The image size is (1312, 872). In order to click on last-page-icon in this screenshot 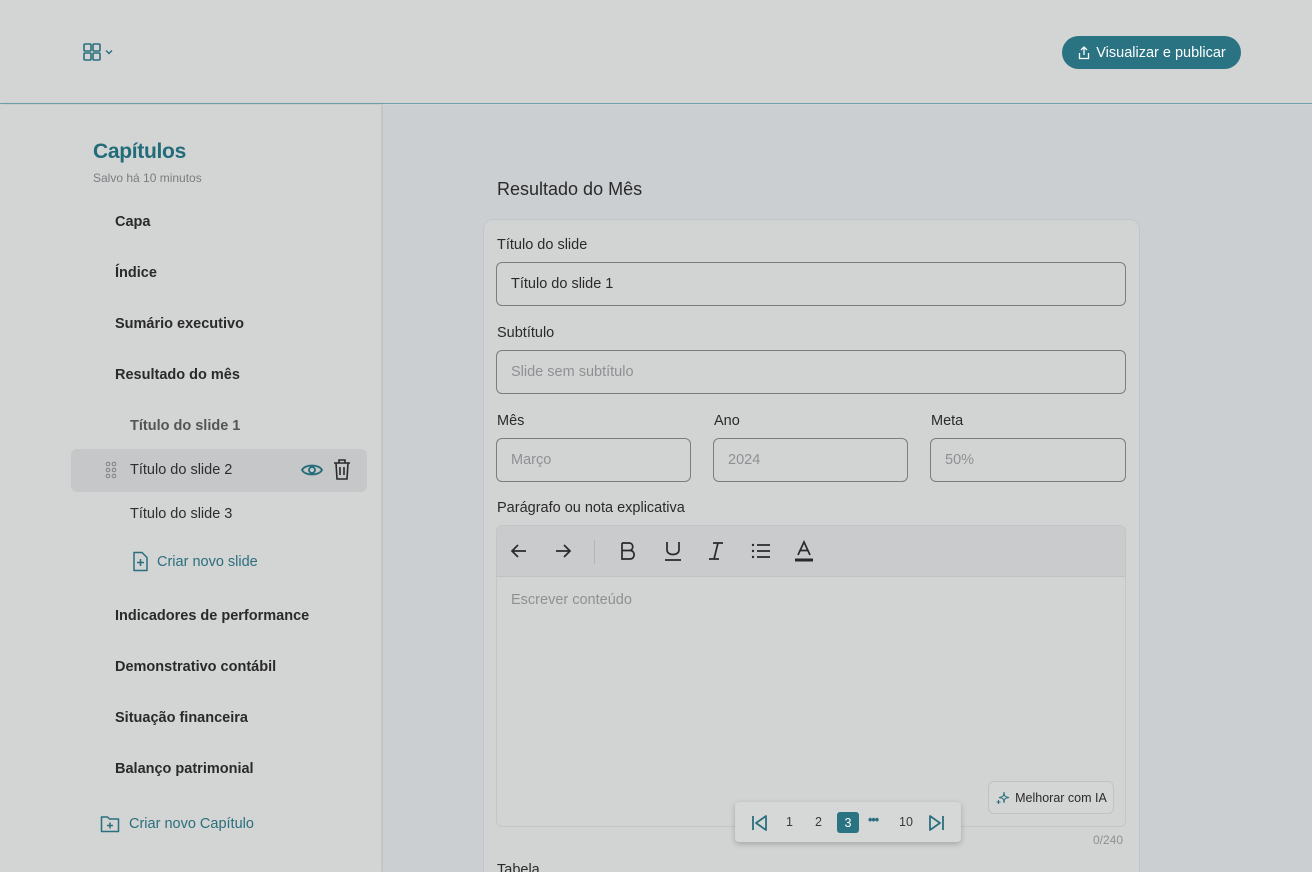, I will do `click(936, 823)`.